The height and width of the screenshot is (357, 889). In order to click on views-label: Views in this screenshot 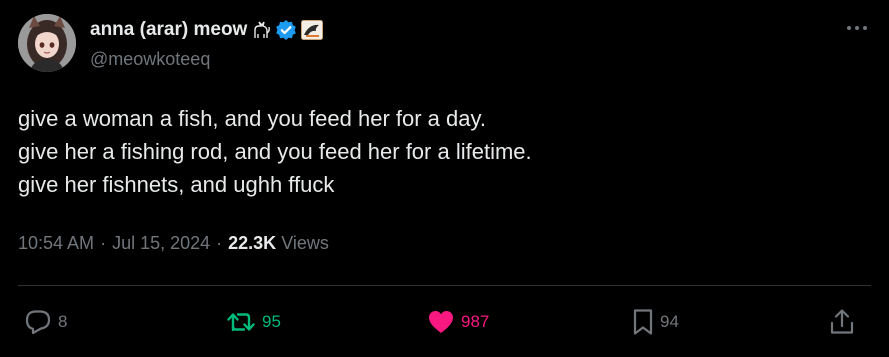, I will do `click(305, 243)`.